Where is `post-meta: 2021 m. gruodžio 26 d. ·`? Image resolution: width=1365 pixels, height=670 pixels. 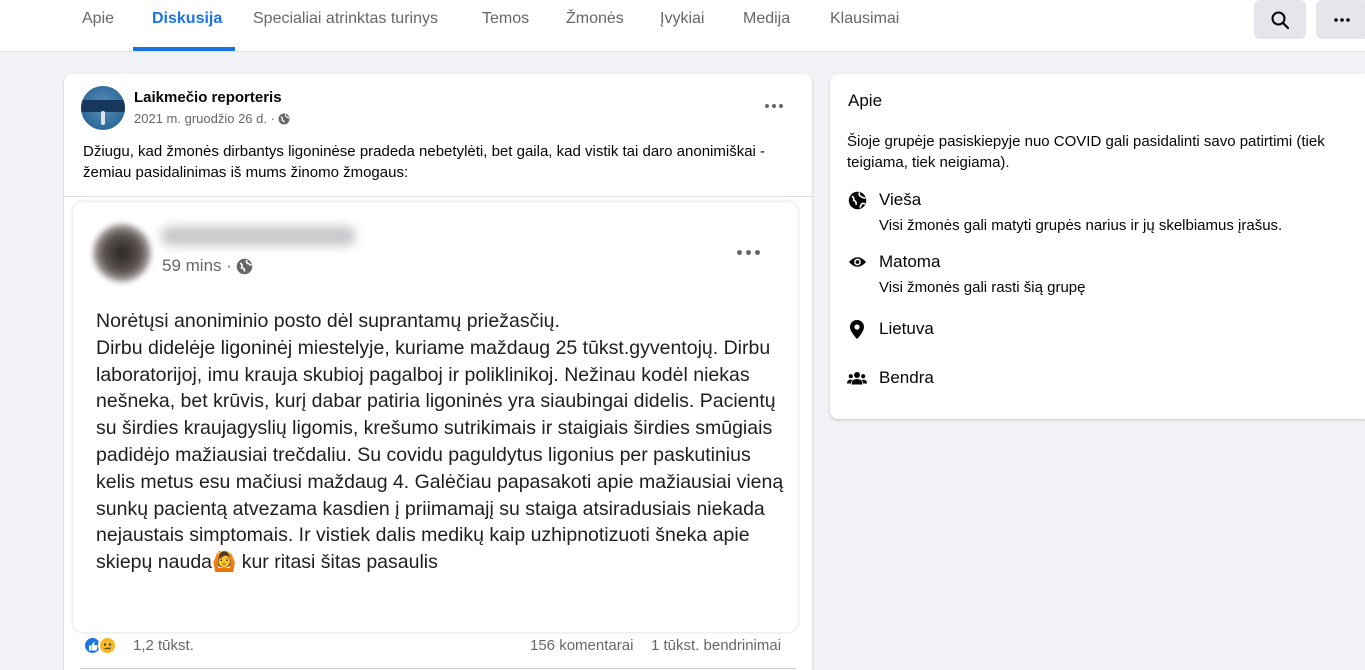
post-meta: 2021 m. gruodžio 26 d. · is located at coordinates (212, 118).